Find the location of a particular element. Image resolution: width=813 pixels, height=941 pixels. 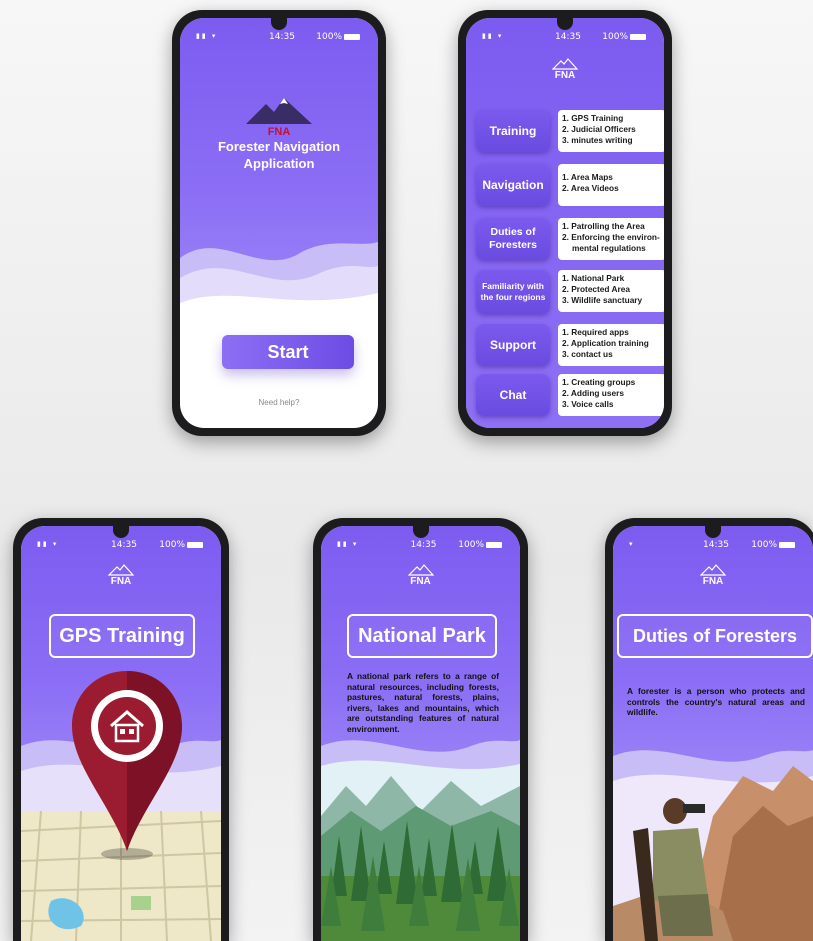

page-title: GPS Training is located at coordinates (122, 636).